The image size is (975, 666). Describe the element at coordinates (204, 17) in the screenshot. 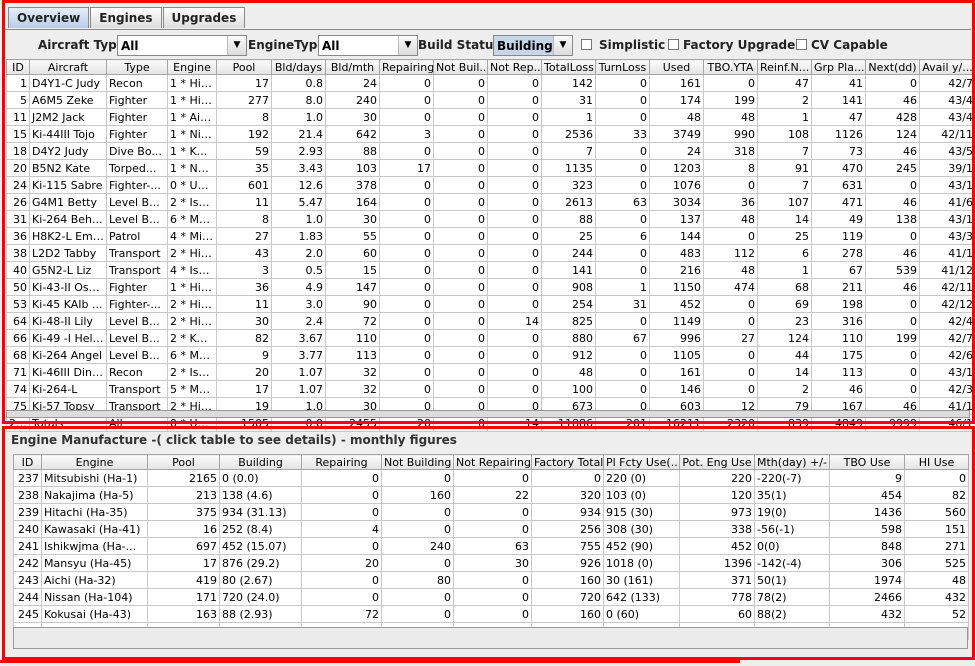

I see `tab-upgrades: Upgrades` at that location.